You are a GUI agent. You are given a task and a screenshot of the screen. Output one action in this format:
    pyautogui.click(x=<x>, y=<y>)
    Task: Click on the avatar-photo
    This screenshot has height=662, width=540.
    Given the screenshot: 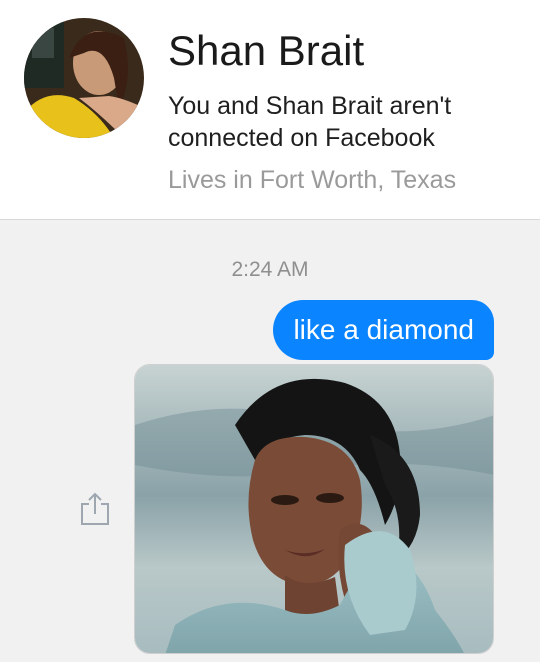 What is the action you would take?
    pyautogui.click(x=84, y=78)
    